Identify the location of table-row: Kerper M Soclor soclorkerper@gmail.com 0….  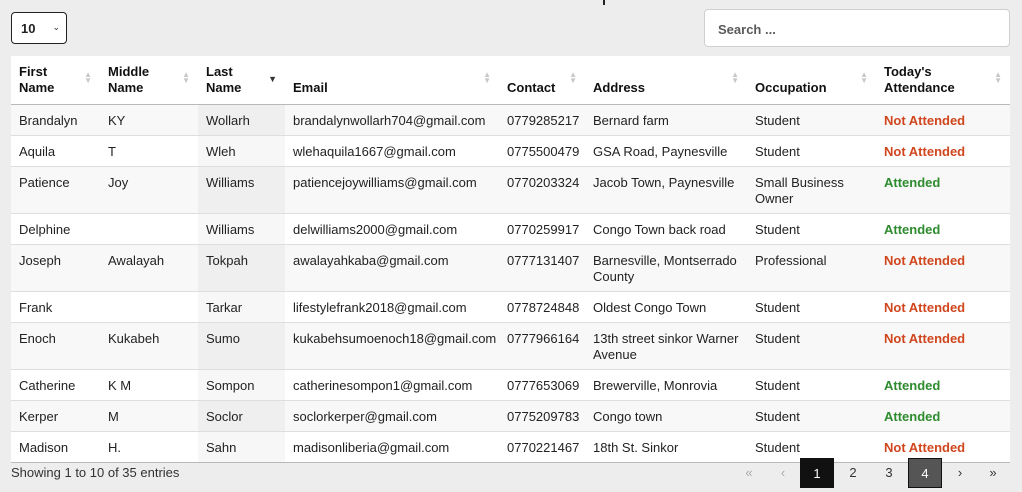
(510, 415).